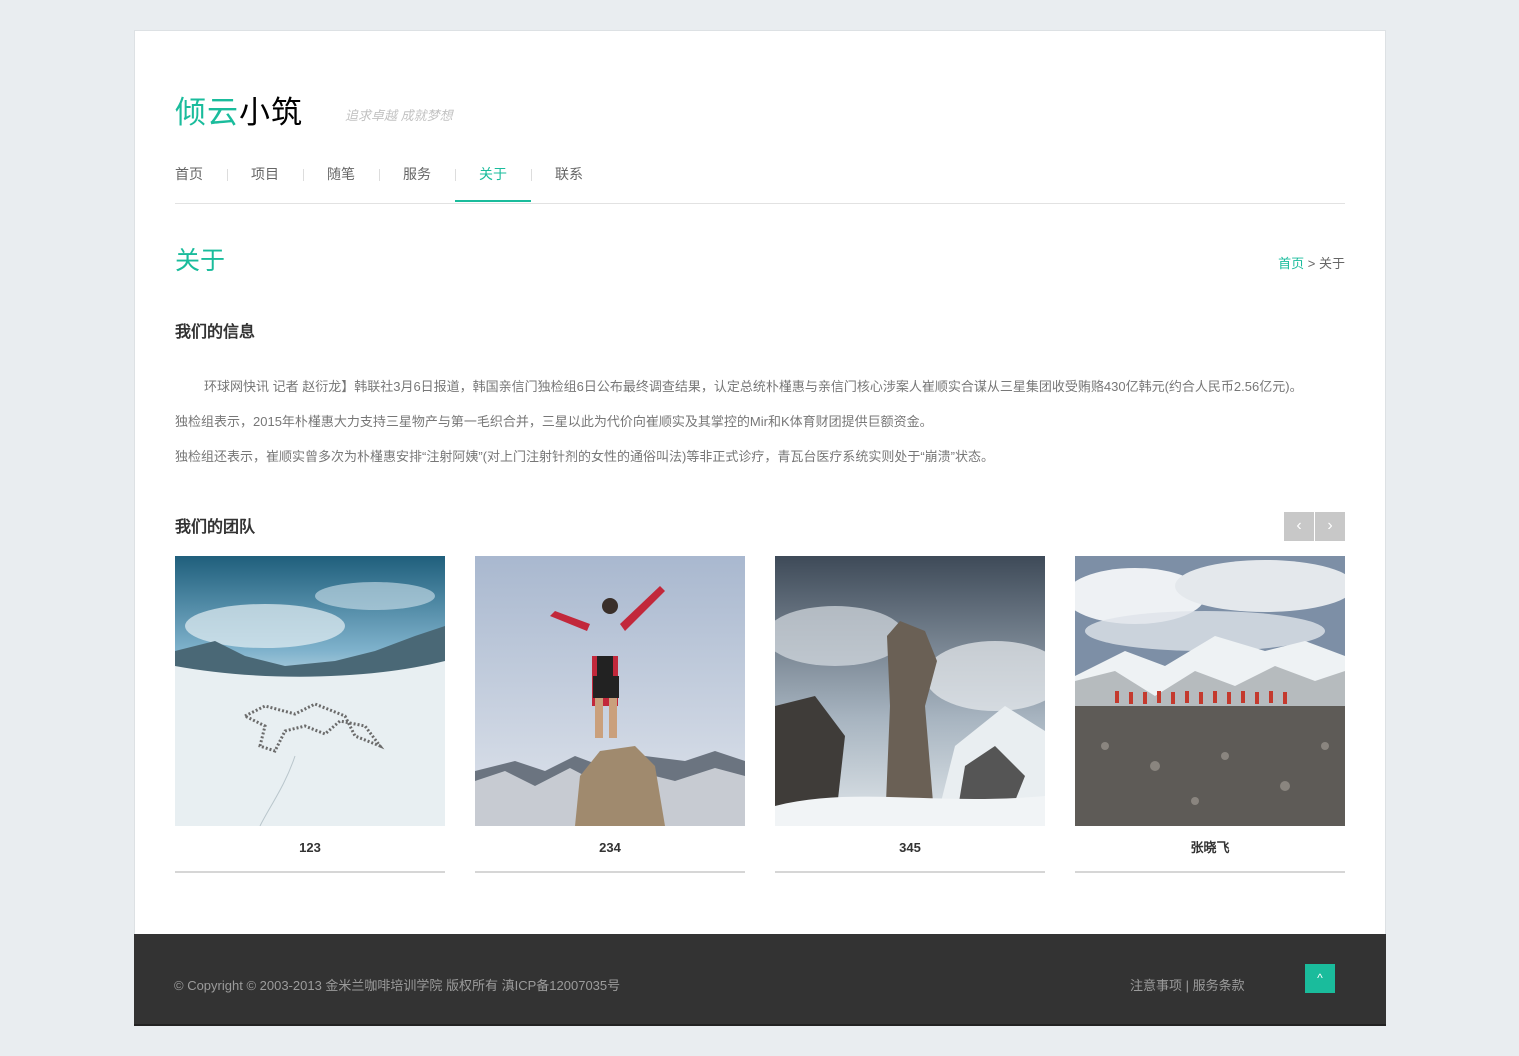  I want to click on main-nav: 首页 项目 随笔 服务 关于 联系, so click(760, 177).